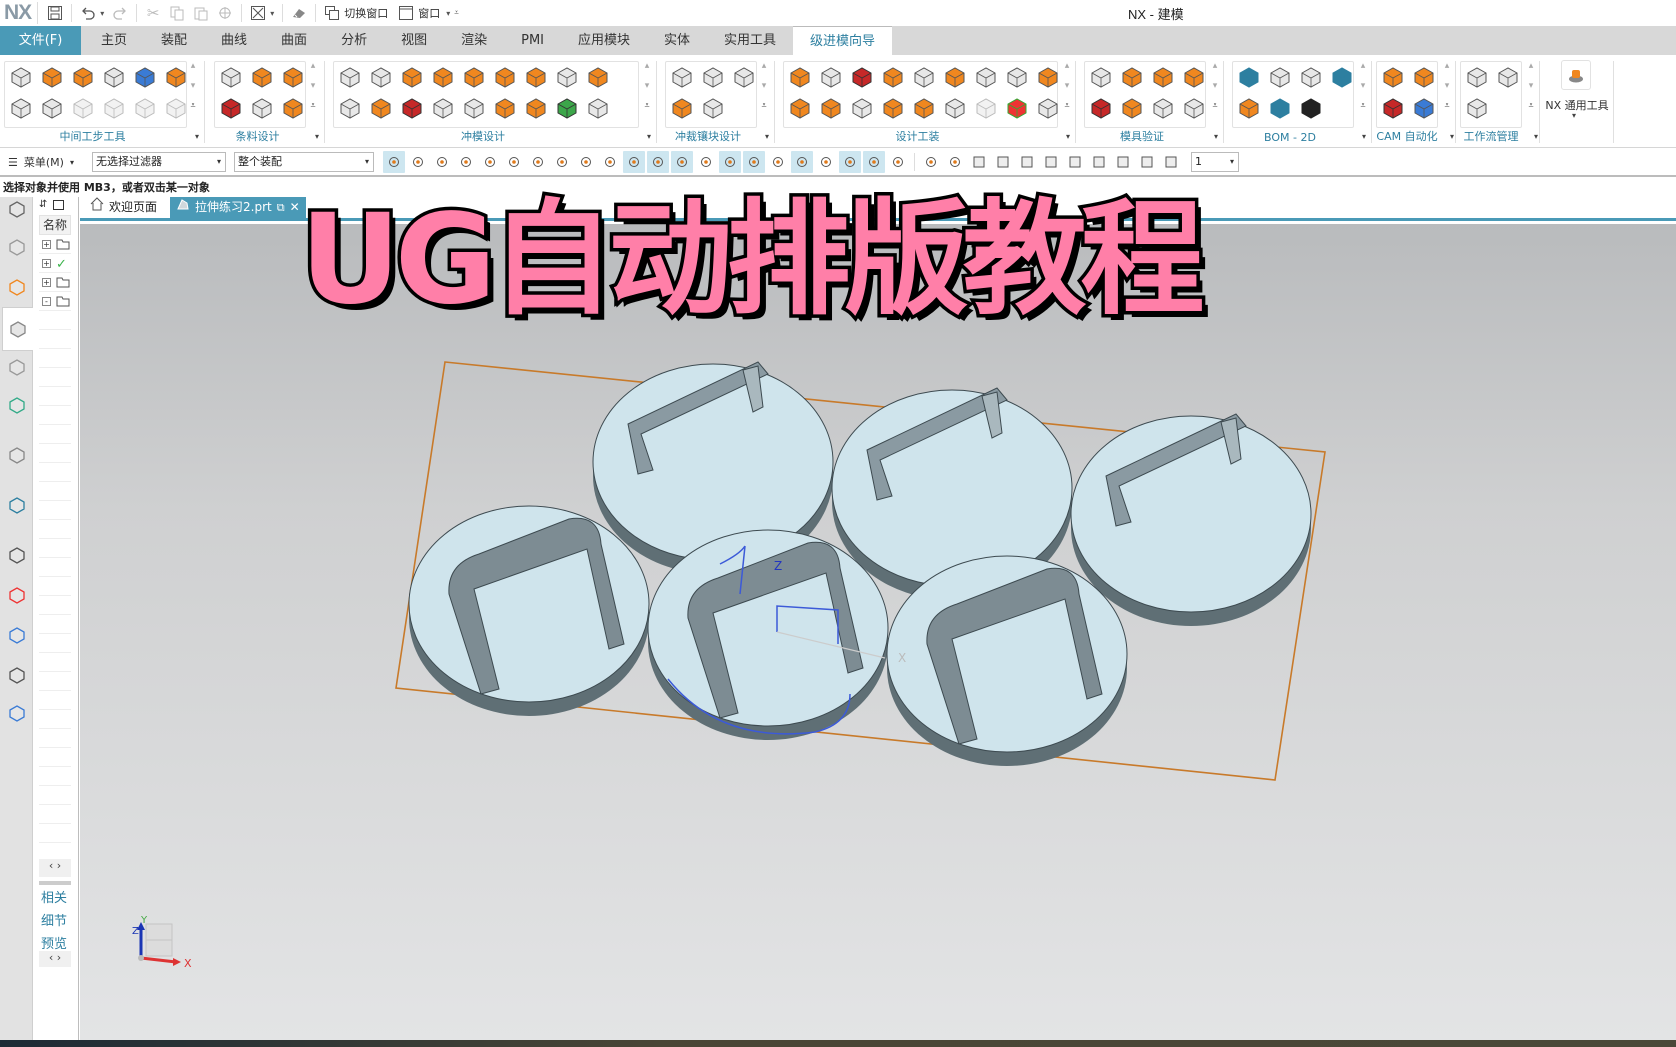  I want to click on constraint-navigator-icon, so click(17, 287).